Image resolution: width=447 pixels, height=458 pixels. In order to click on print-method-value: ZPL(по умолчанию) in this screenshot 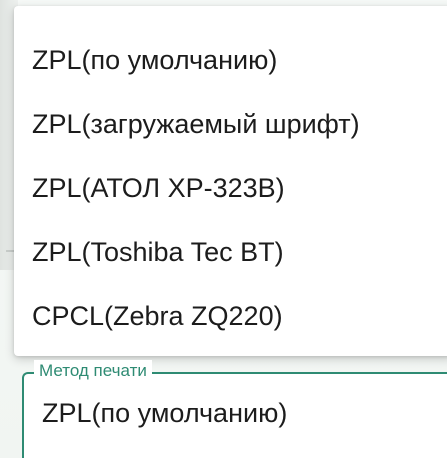, I will do `click(165, 413)`.